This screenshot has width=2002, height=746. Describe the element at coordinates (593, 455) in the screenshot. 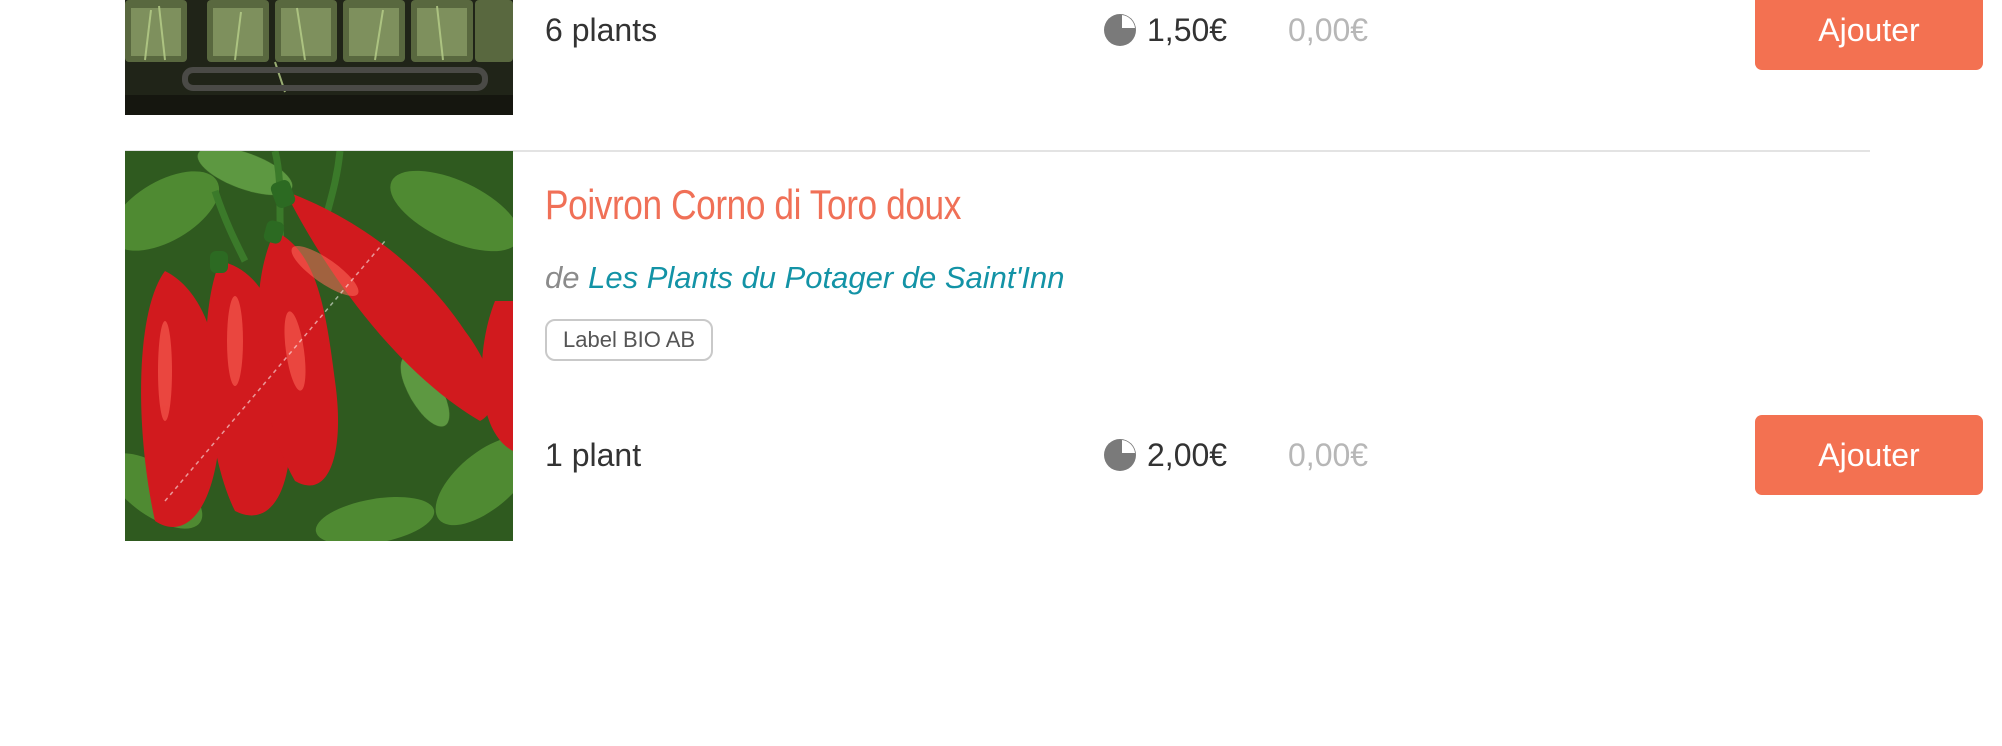

I see `quantity-label: 1 plant` at that location.